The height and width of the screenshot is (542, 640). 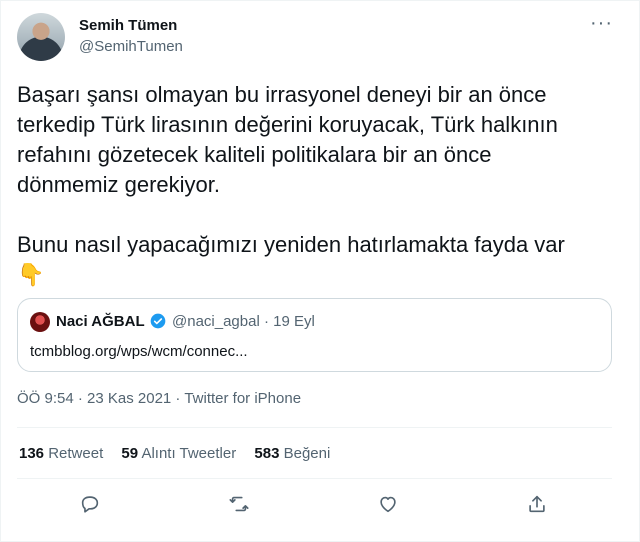 I want to click on author-name: Semih Tümen, so click(x=128, y=25).